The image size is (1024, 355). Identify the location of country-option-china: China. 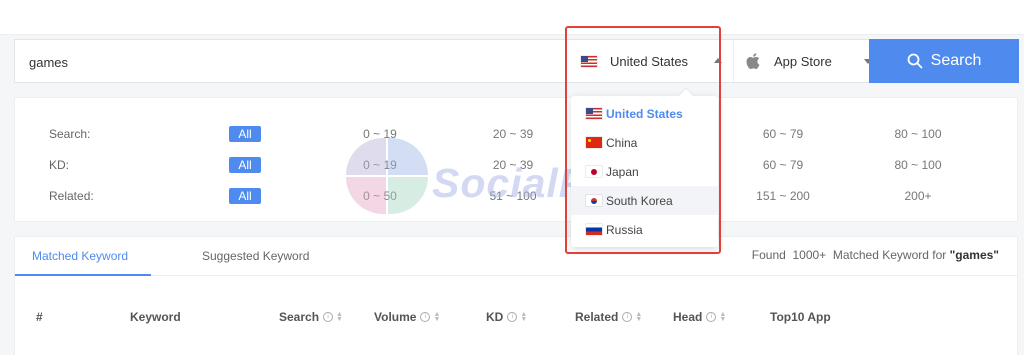
(644, 142).